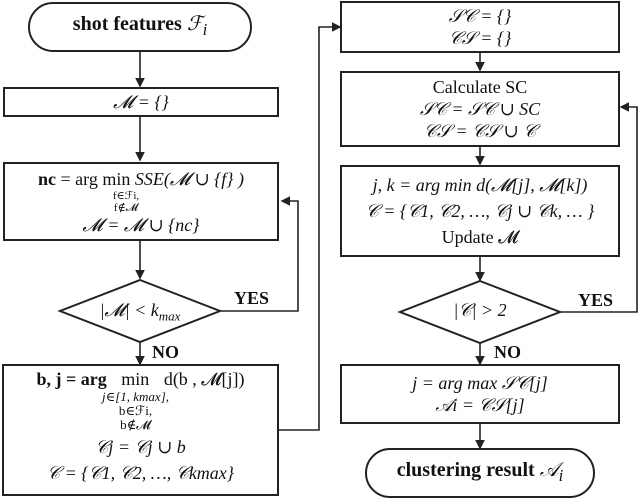 The height and width of the screenshot is (500, 640). I want to click on sc-update-text: 𝒮𝒞 = 𝒮𝒞 ∪ SC, so click(480, 109).